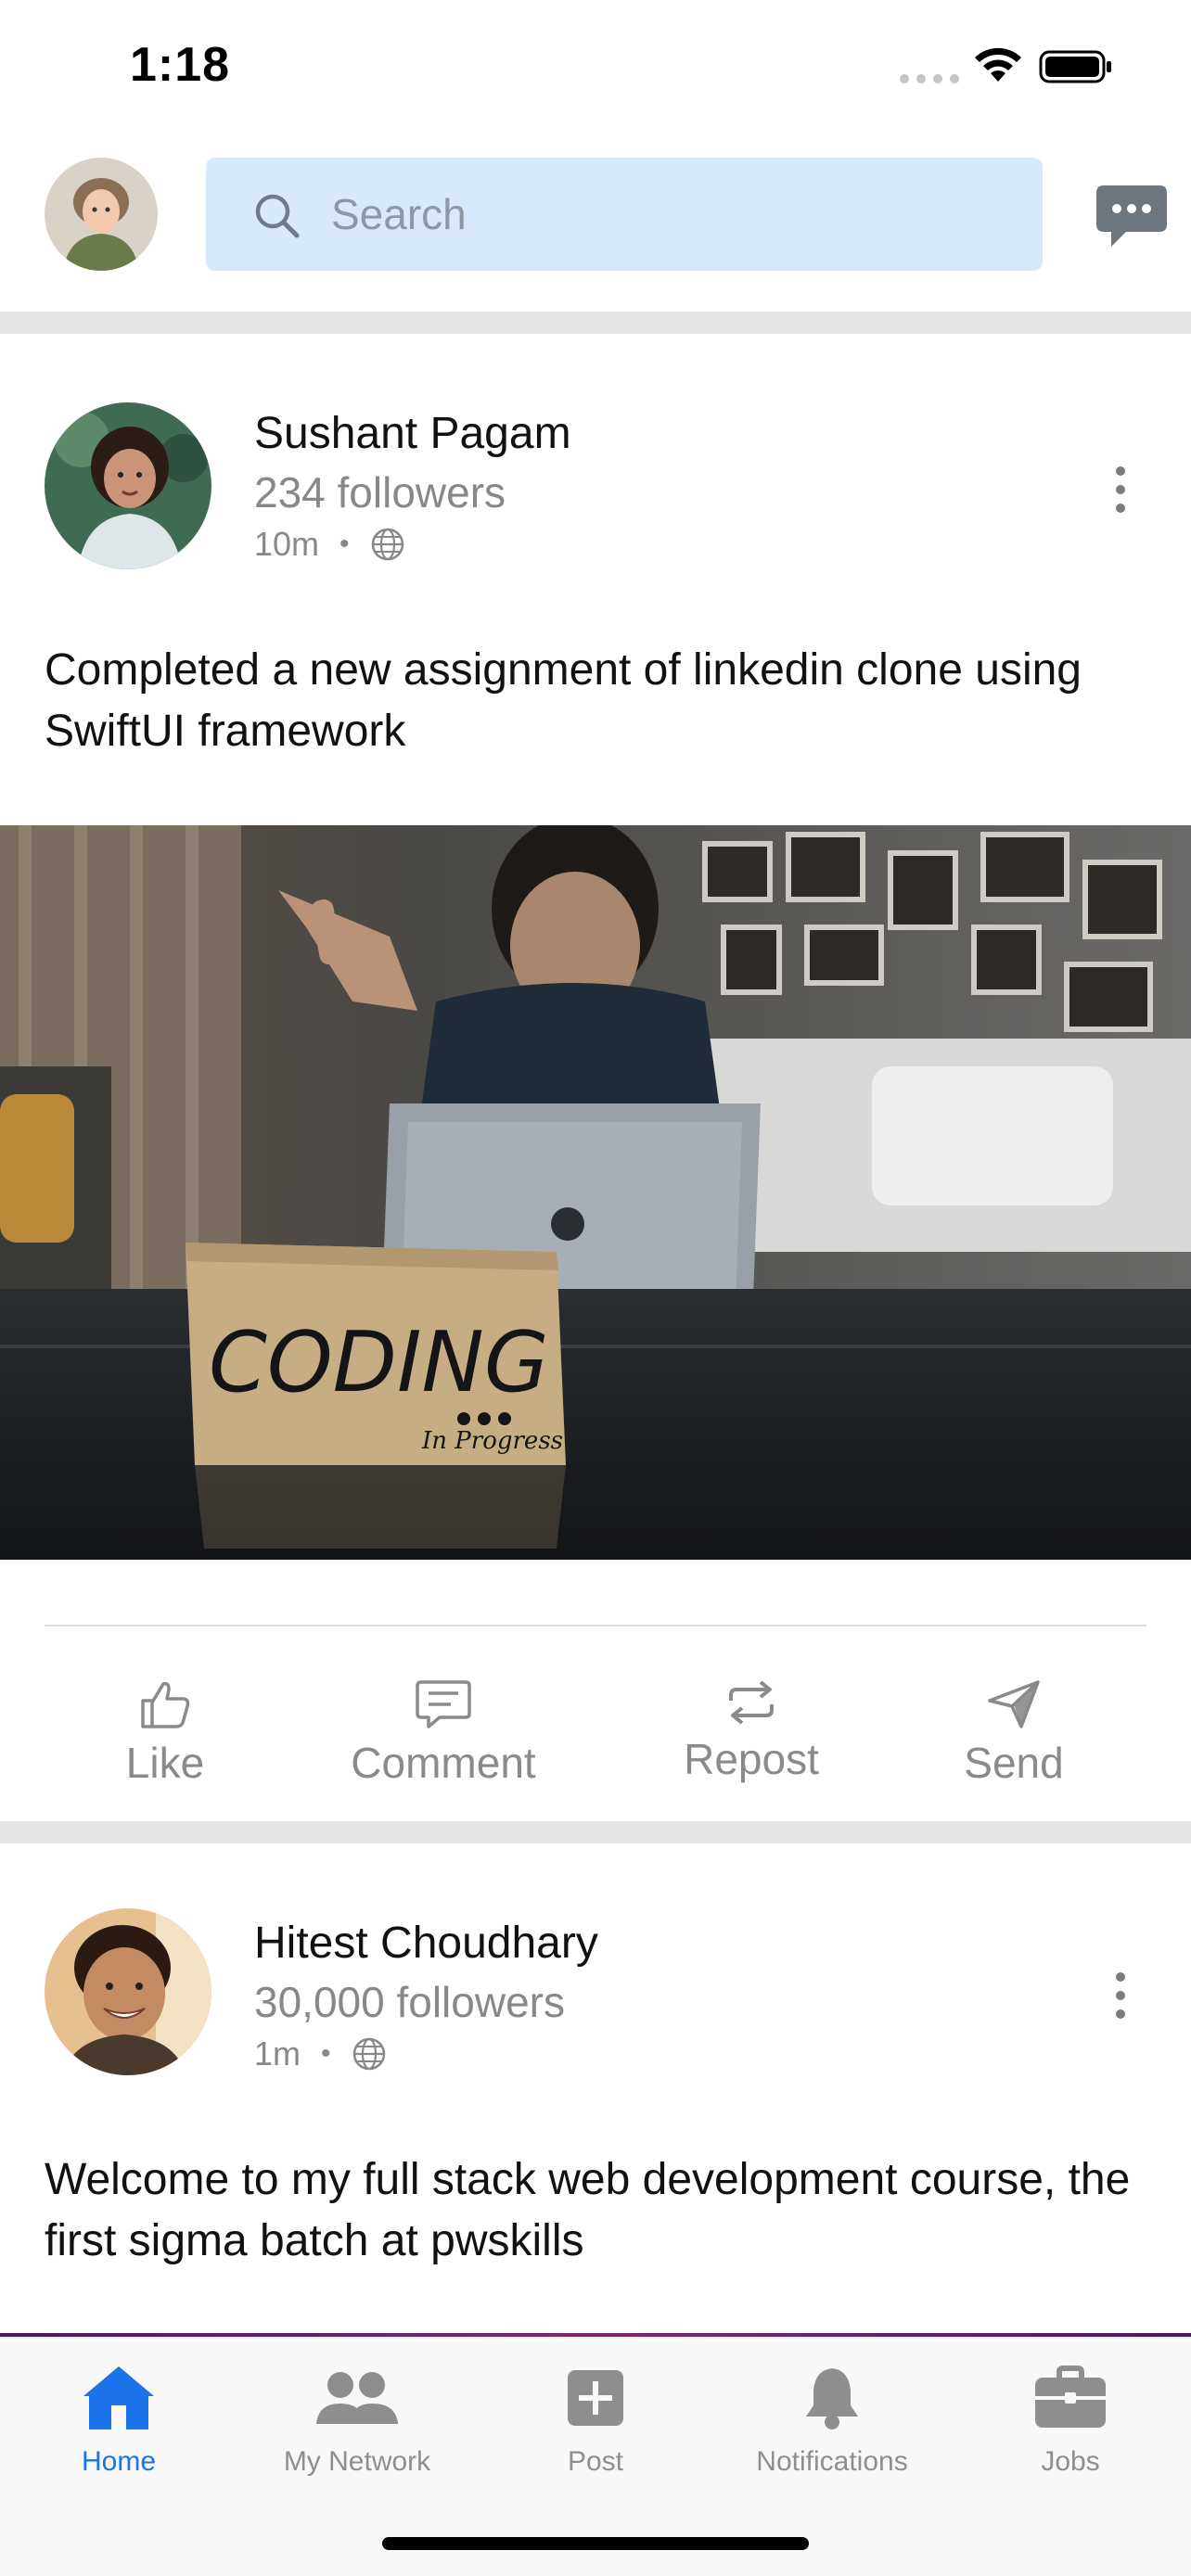 Image resolution: width=1191 pixels, height=2576 pixels. What do you see at coordinates (832, 2398) in the screenshot?
I see `bell-icon` at bounding box center [832, 2398].